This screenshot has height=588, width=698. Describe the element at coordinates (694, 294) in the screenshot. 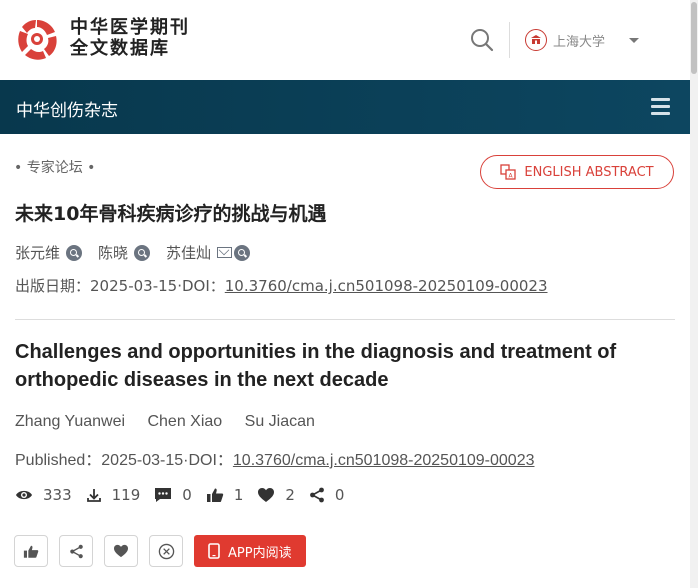

I see `scrollbar` at that location.